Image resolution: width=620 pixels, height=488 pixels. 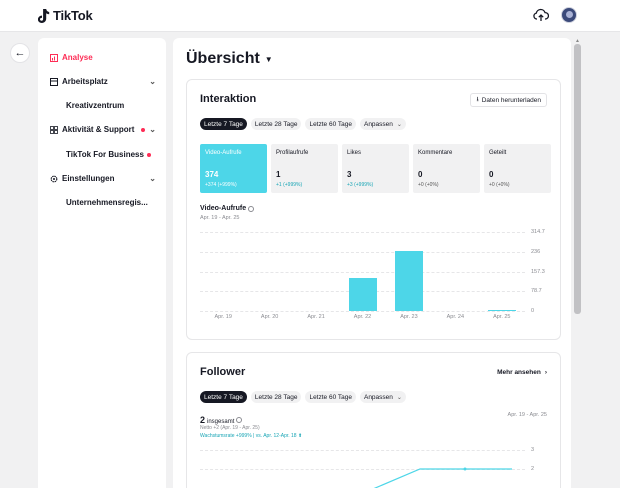 I want to click on sidebar-item-kreativzentrum: Kreativzentrum, so click(x=95, y=105).